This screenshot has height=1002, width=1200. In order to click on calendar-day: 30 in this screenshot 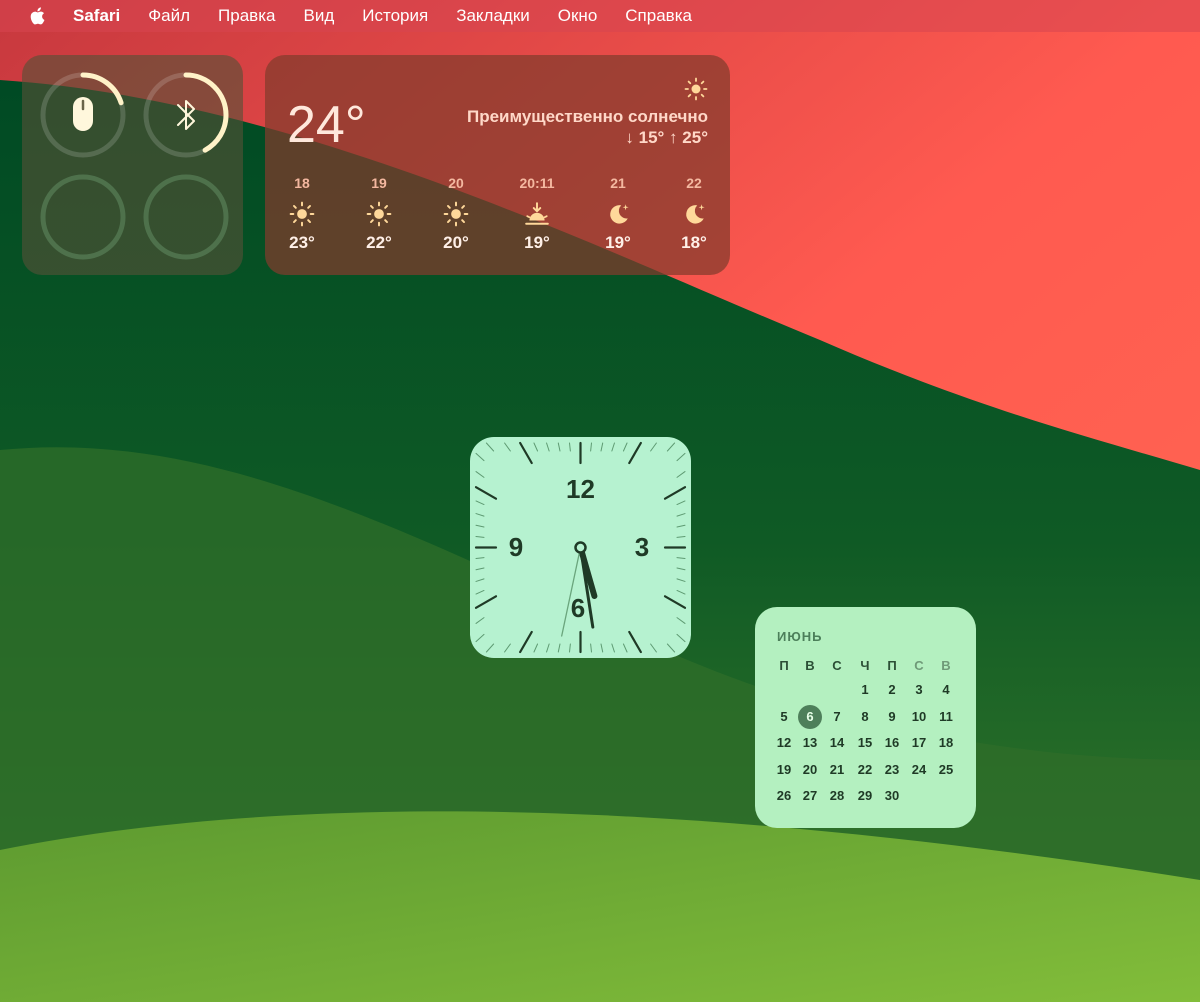, I will do `click(892, 795)`.